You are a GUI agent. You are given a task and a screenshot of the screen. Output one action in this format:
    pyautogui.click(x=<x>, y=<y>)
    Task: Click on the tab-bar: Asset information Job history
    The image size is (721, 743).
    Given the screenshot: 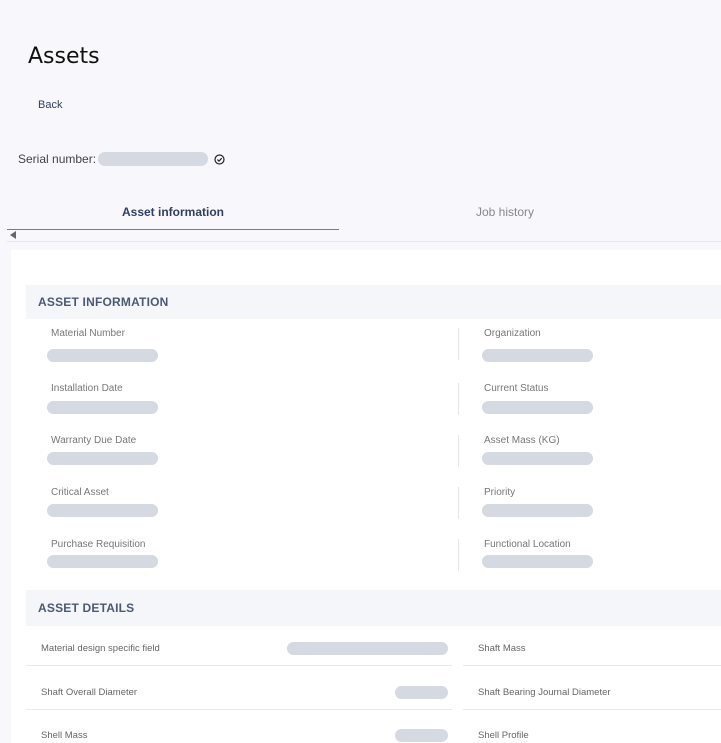 What is the action you would take?
    pyautogui.click(x=364, y=213)
    